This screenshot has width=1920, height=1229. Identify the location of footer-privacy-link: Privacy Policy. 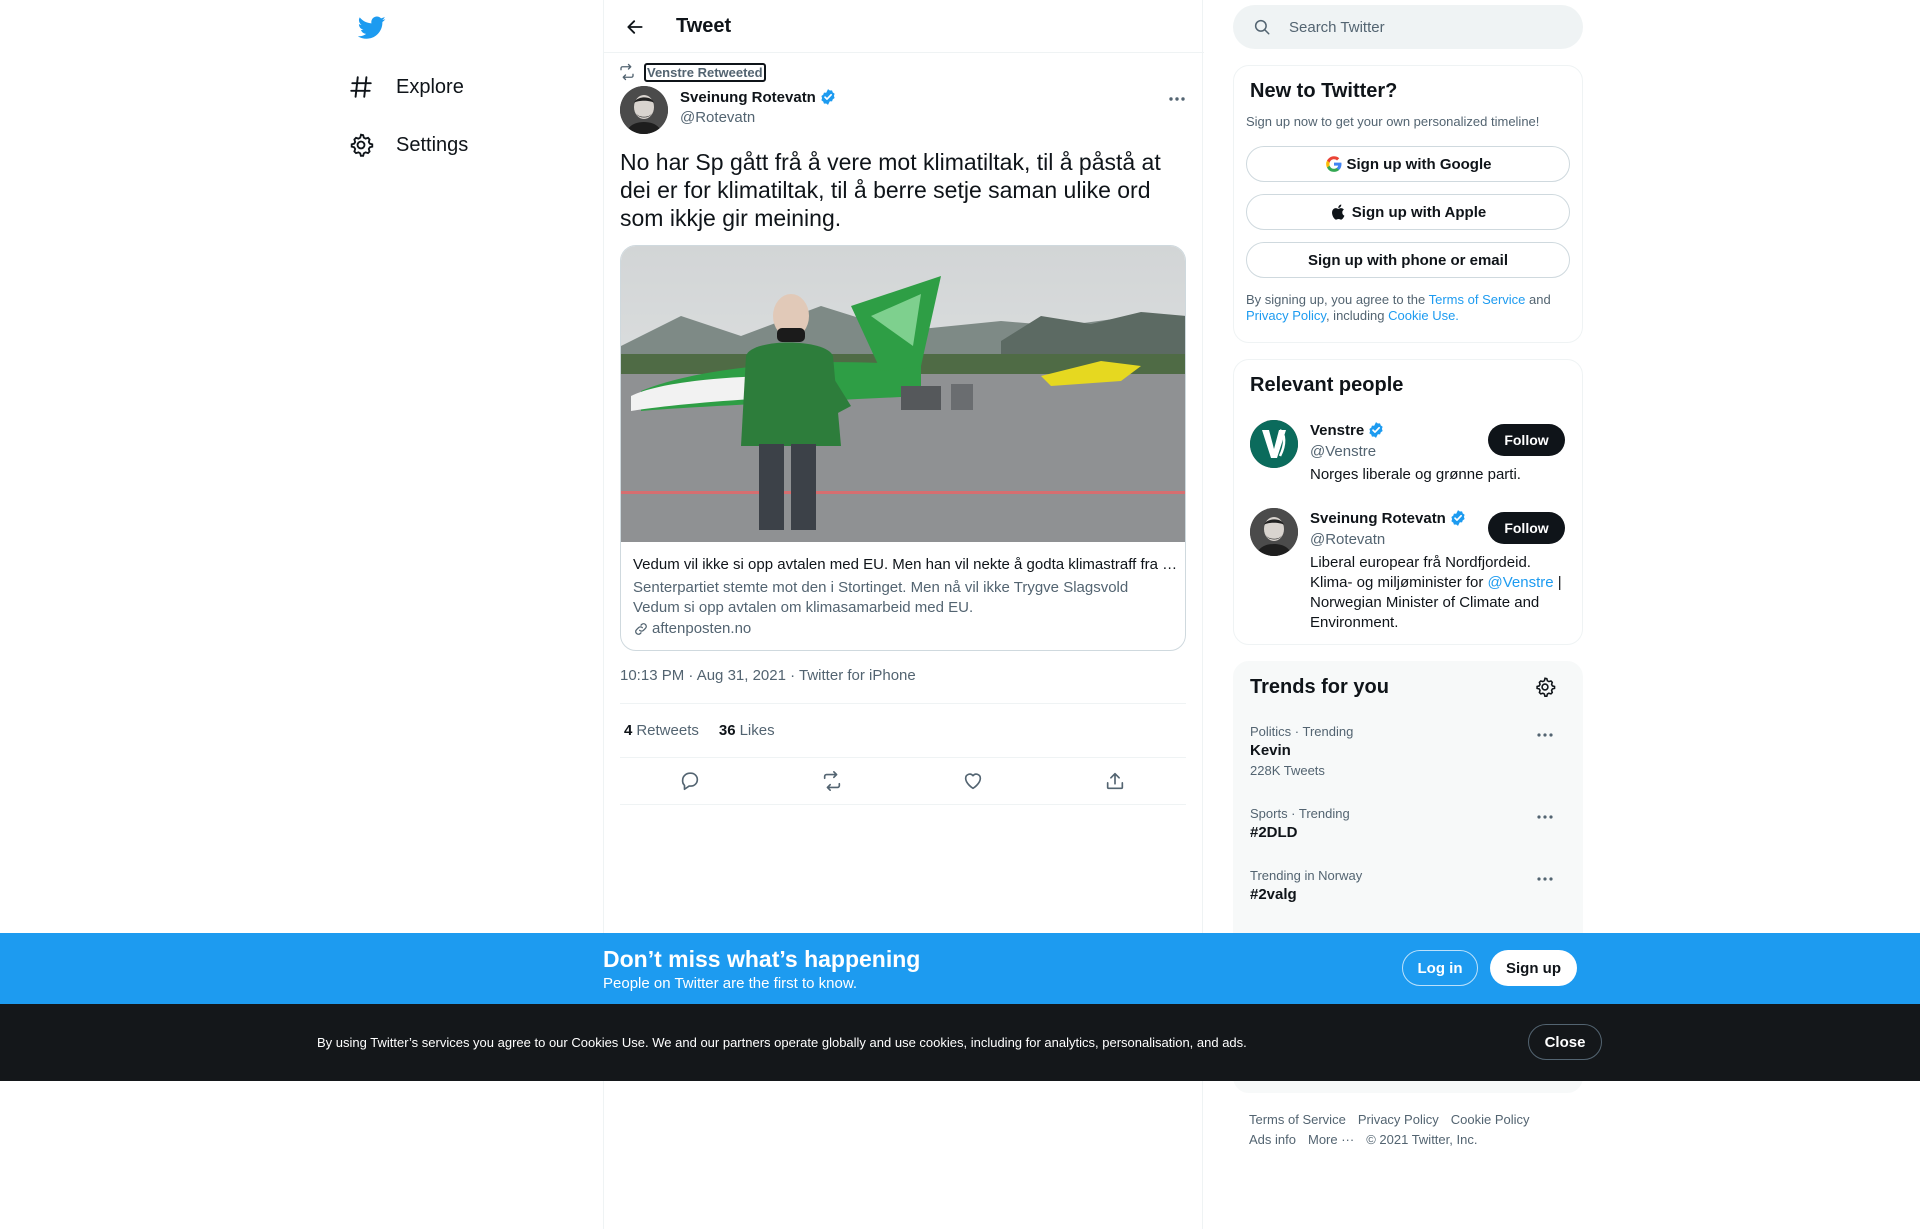
(1398, 1120).